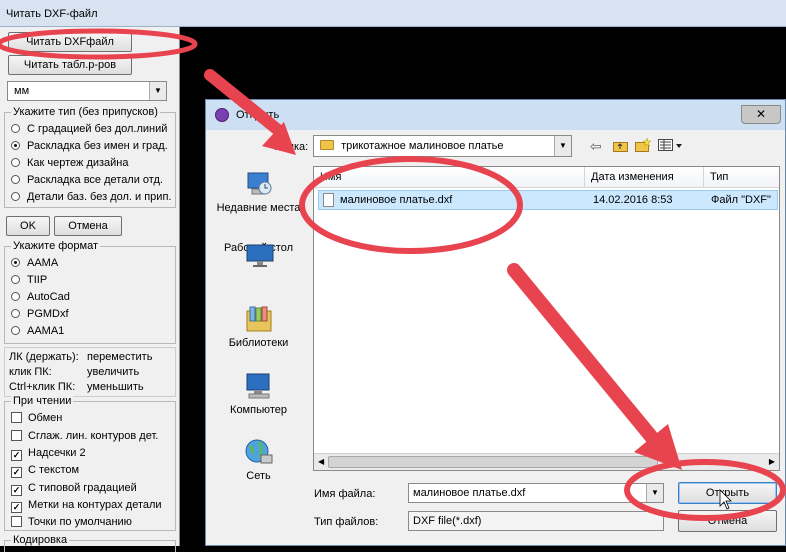 This screenshot has width=786, height=552. I want to click on read-table-button: Читать табл.р-ров, so click(70, 65).